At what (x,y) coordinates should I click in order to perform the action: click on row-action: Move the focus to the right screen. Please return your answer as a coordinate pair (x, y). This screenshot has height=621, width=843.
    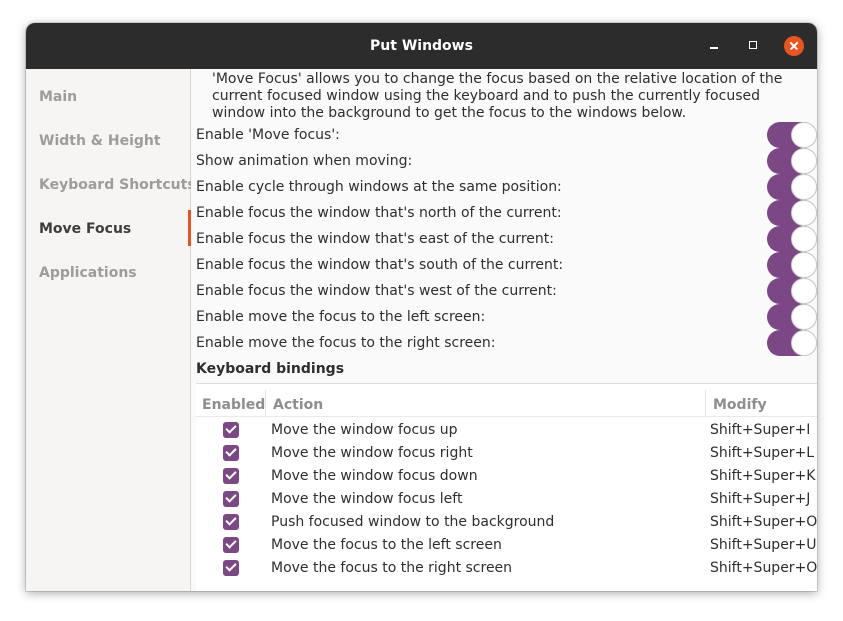
    Looking at the image, I should click on (392, 568).